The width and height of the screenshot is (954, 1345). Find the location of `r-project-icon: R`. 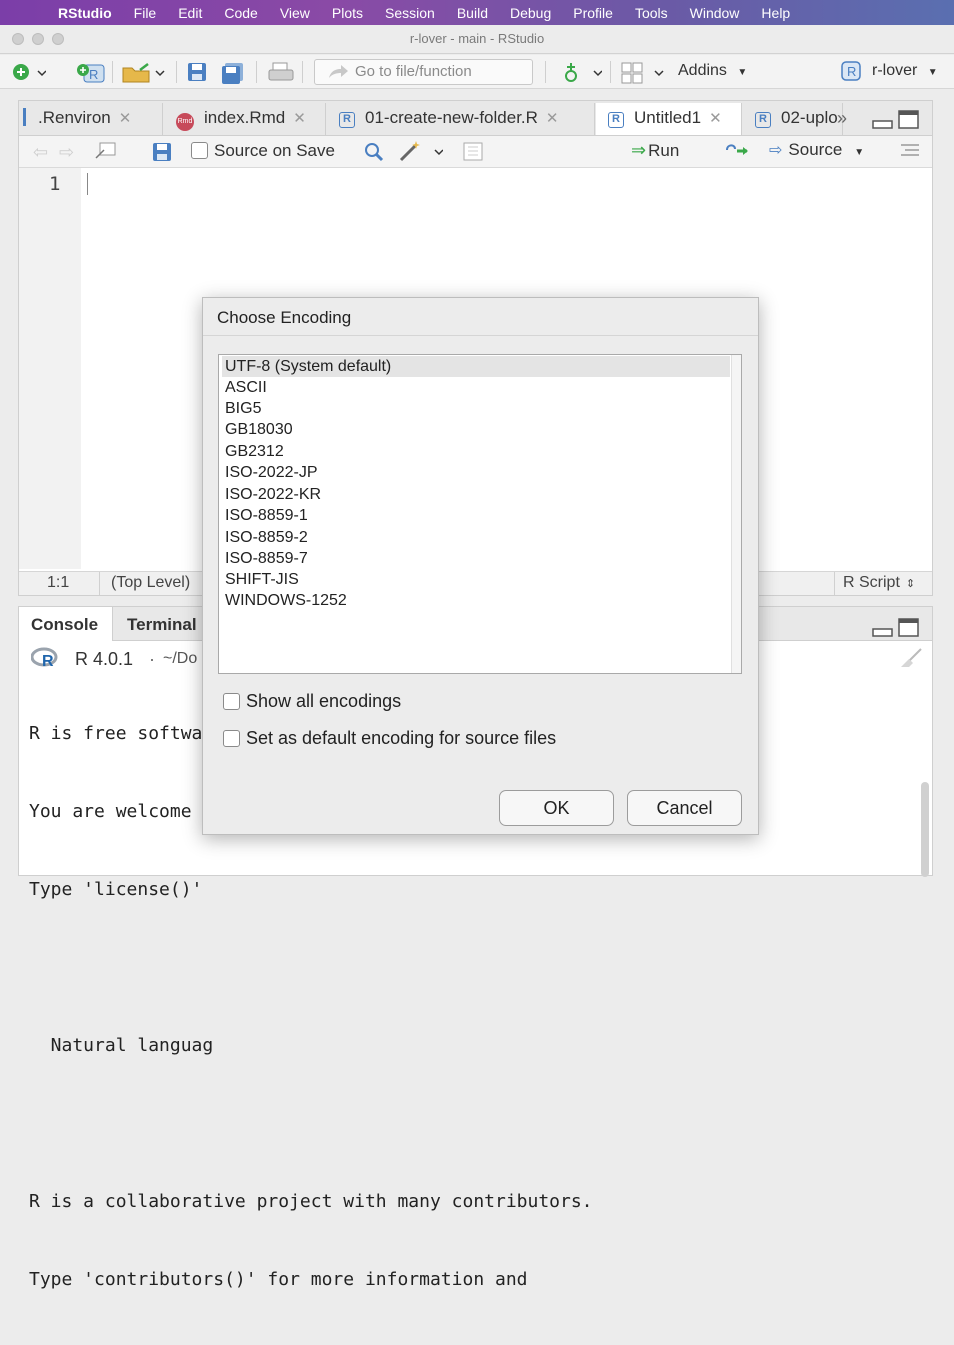

r-project-icon: R is located at coordinates (852, 74).